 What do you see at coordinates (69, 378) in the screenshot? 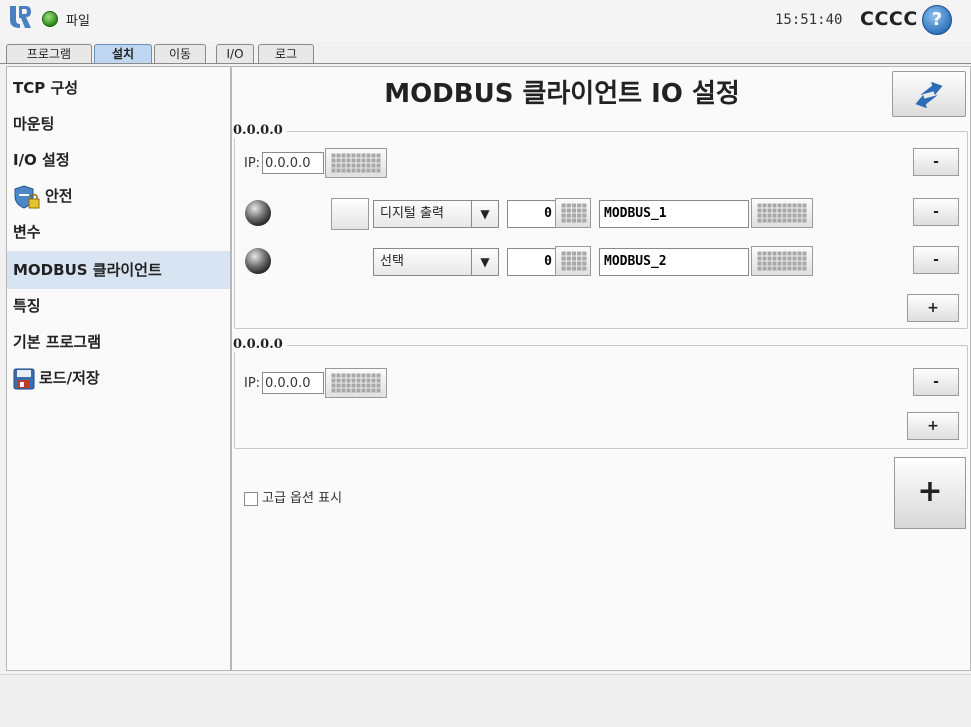
I see `sidebar-item-label: 로드/저장` at bounding box center [69, 378].